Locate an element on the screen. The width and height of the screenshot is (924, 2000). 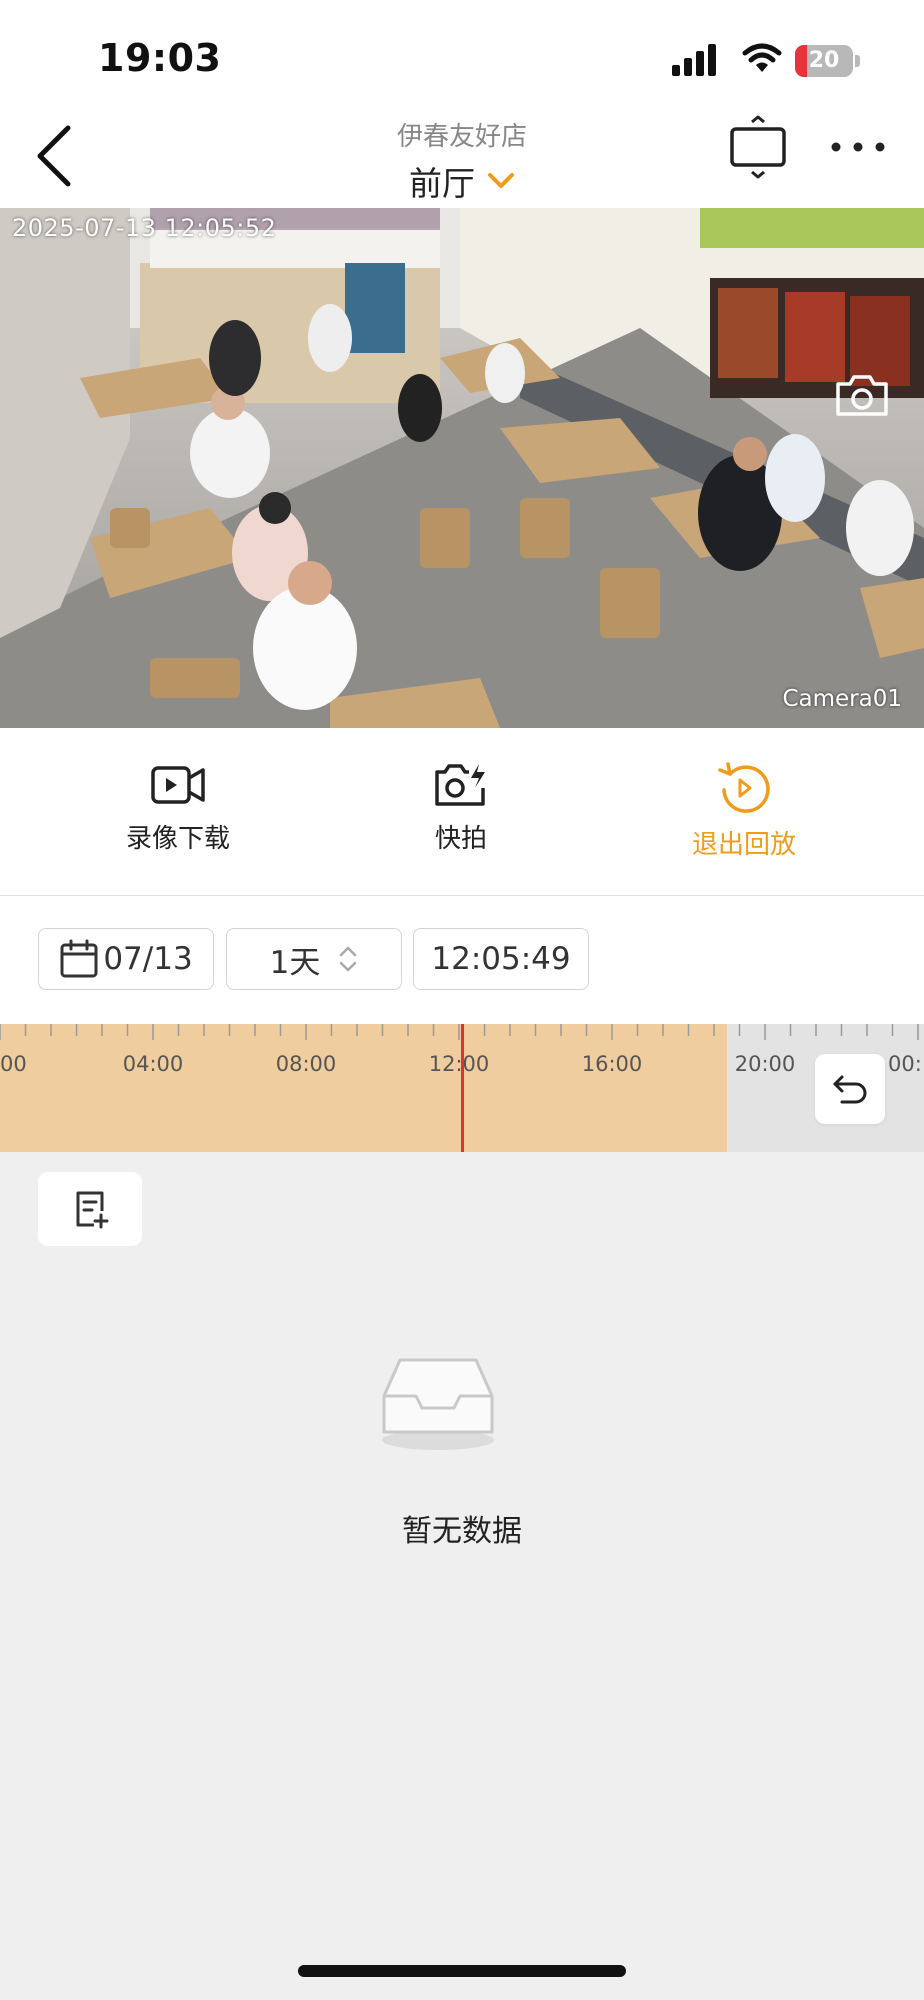
return-to-live-button is located at coordinates (850, 1089).